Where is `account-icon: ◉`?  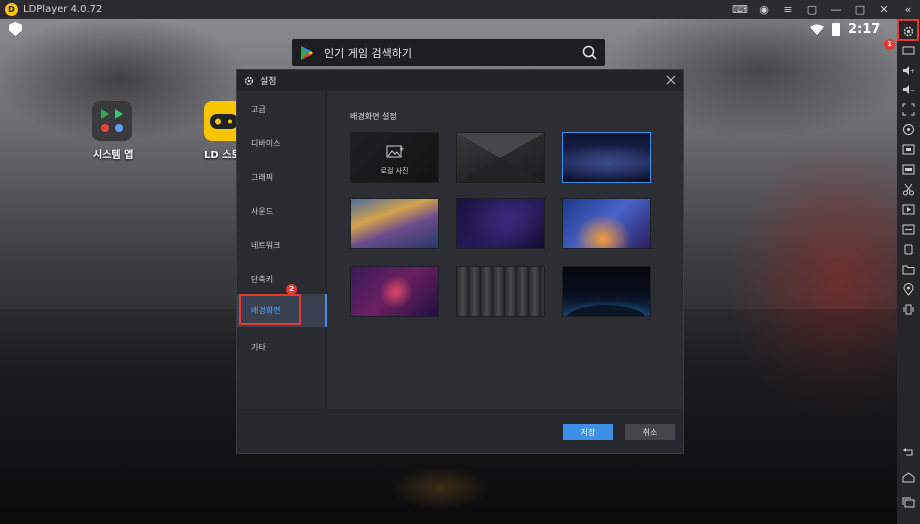
account-icon: ◉ is located at coordinates (764, 9).